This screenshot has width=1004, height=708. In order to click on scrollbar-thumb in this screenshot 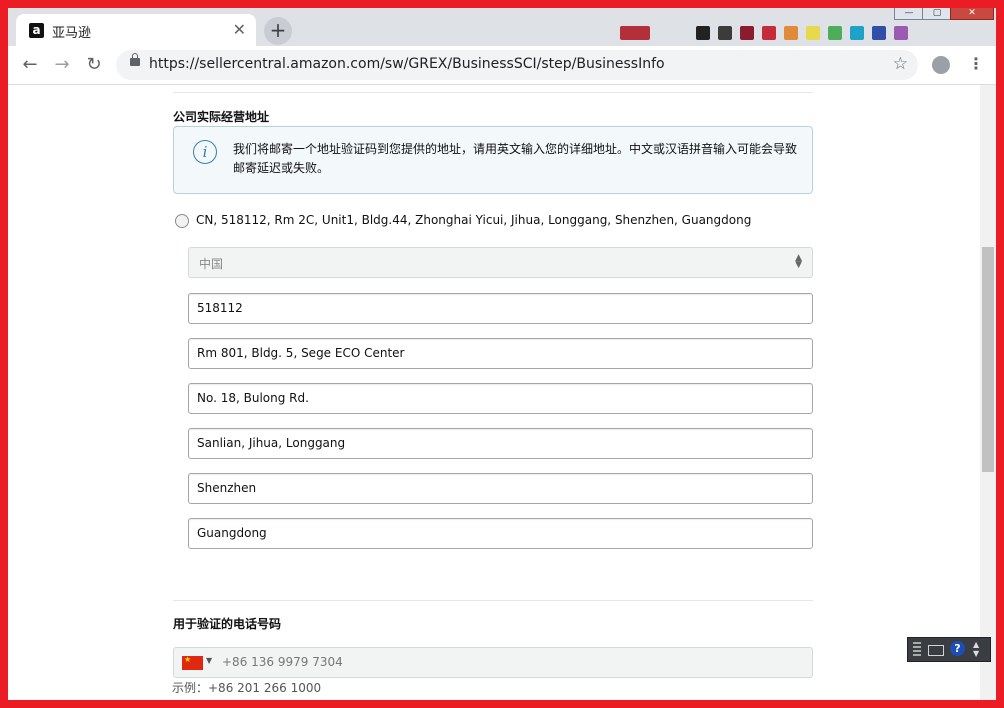, I will do `click(988, 359)`.